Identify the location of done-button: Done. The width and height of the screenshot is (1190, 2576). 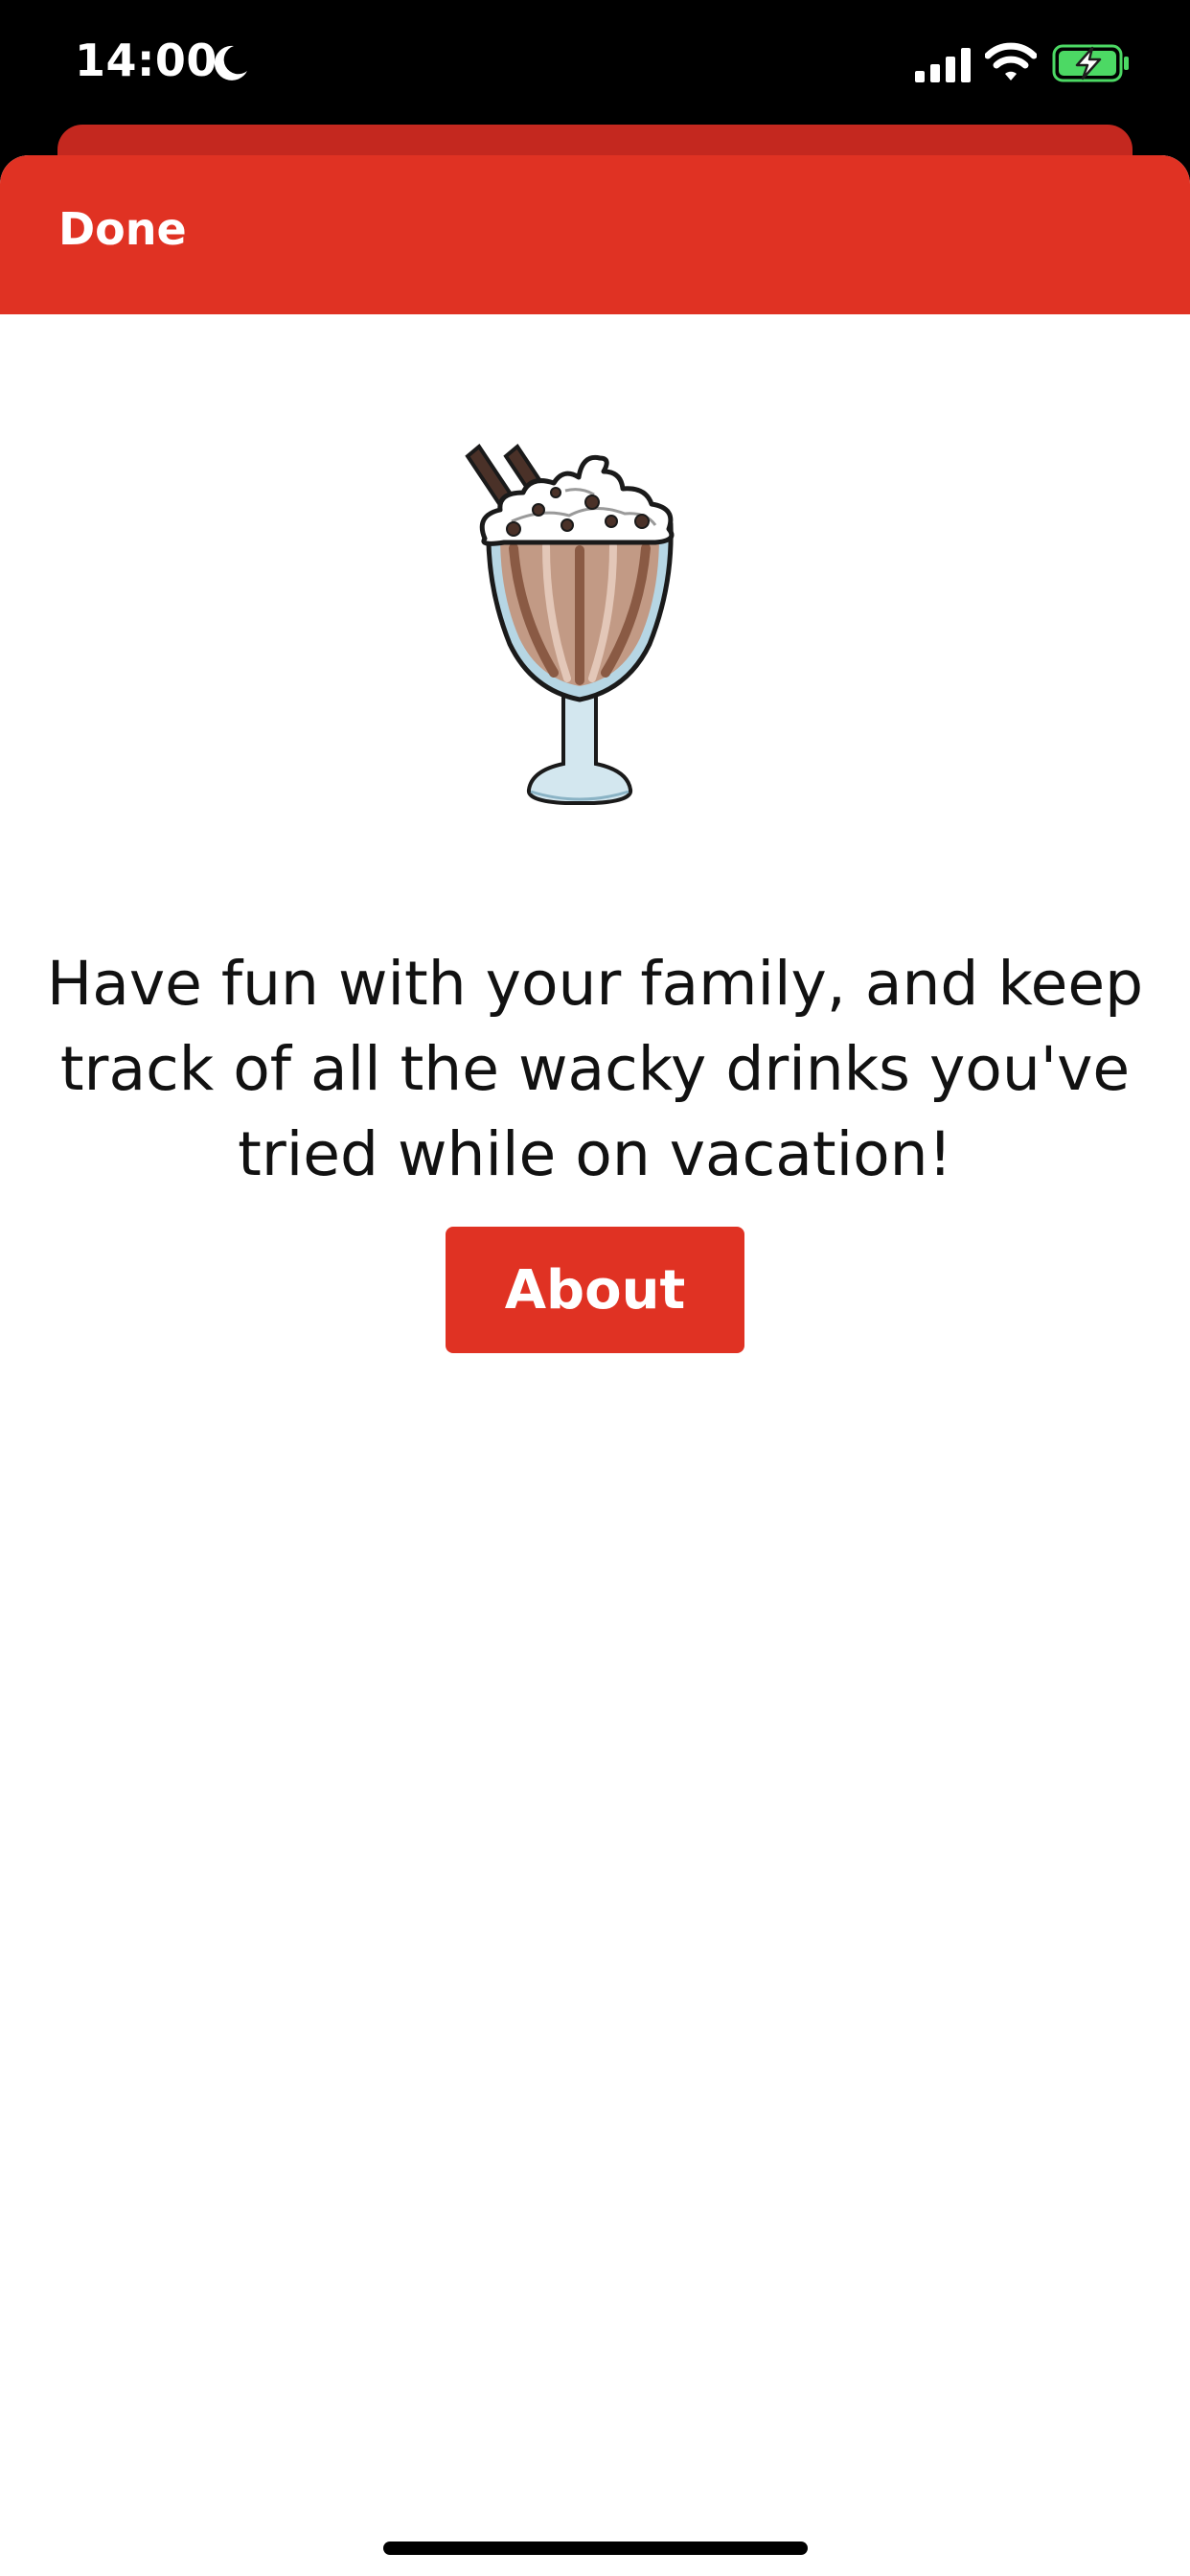
(123, 229).